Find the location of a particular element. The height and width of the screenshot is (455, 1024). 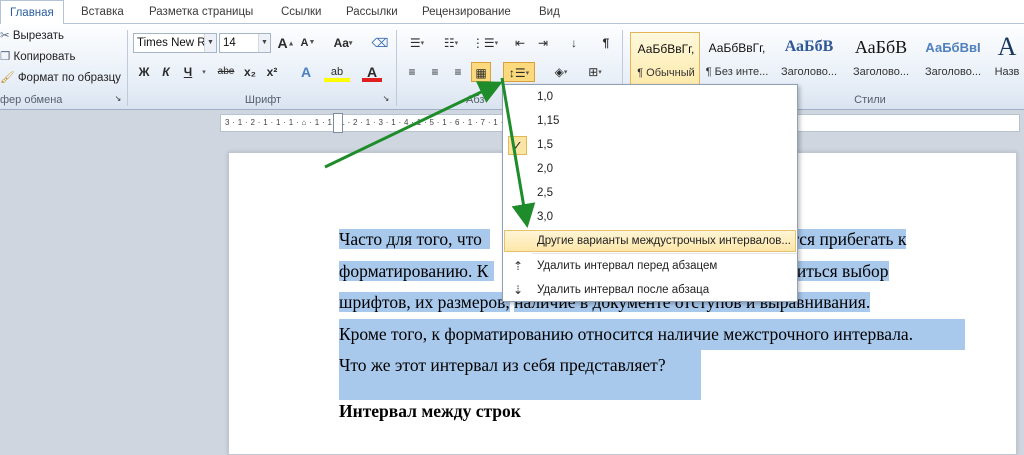

annotation-arrows is located at coordinates (430, 152).